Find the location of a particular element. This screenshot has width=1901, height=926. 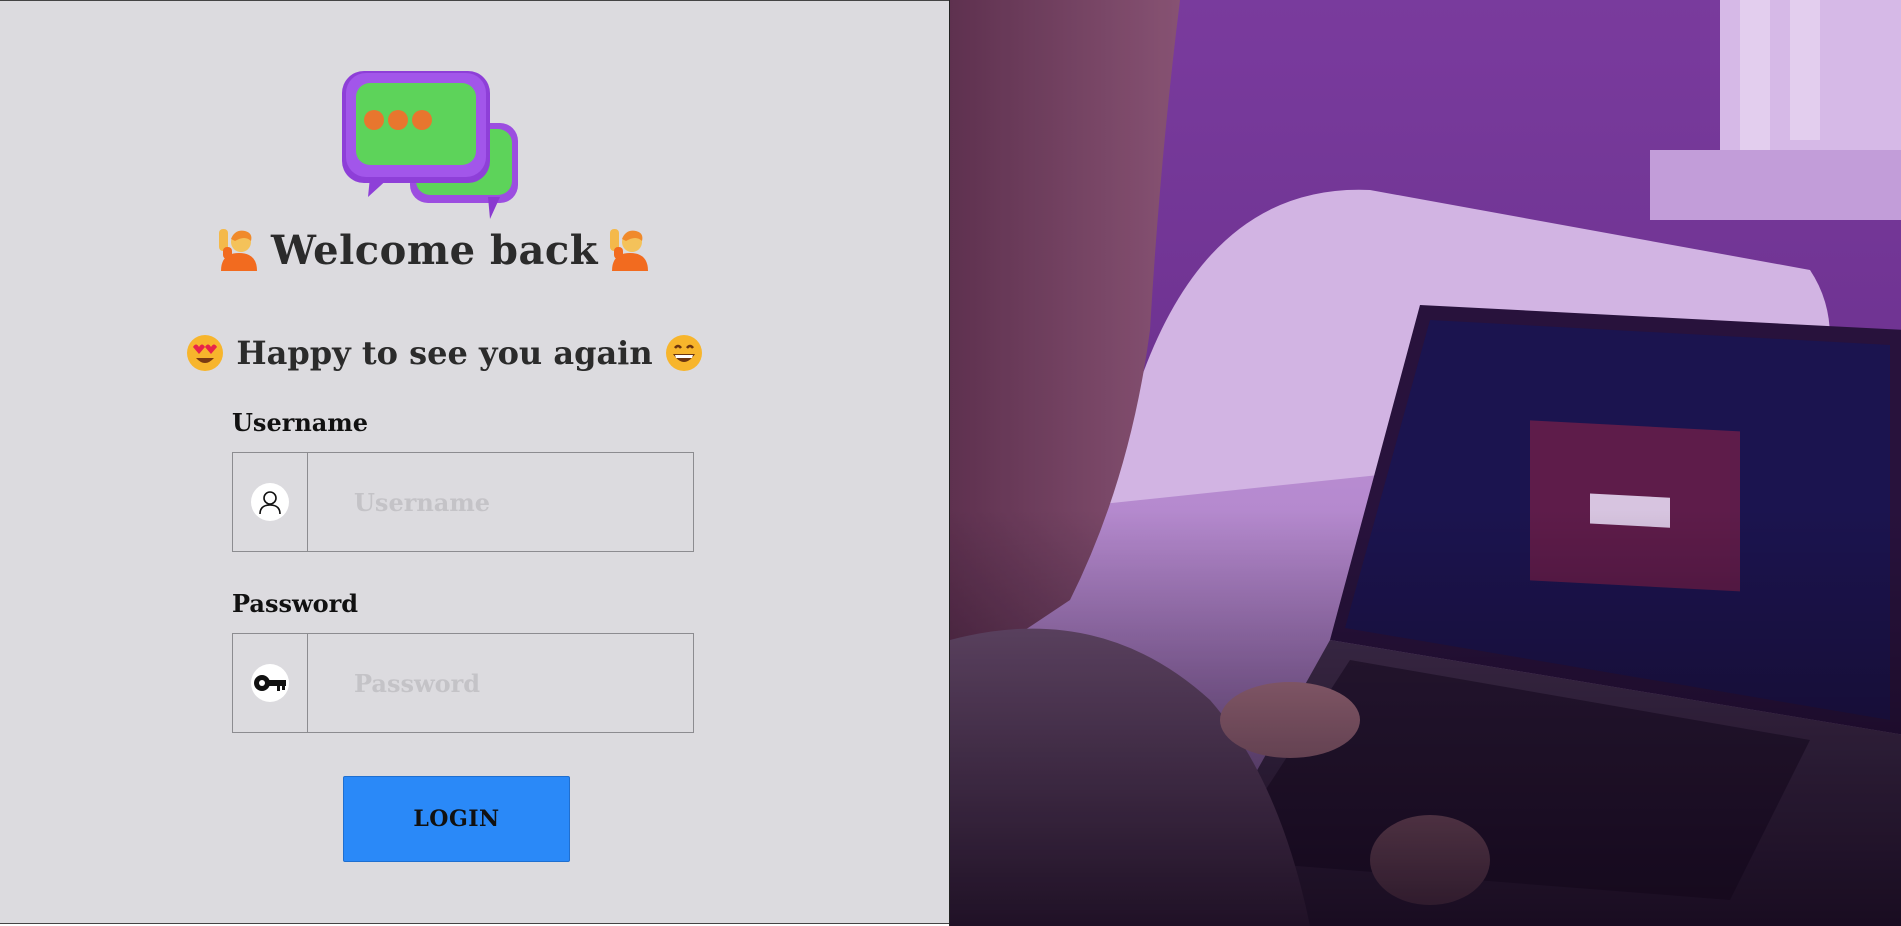

login-button: LOGIN is located at coordinates (456, 819).